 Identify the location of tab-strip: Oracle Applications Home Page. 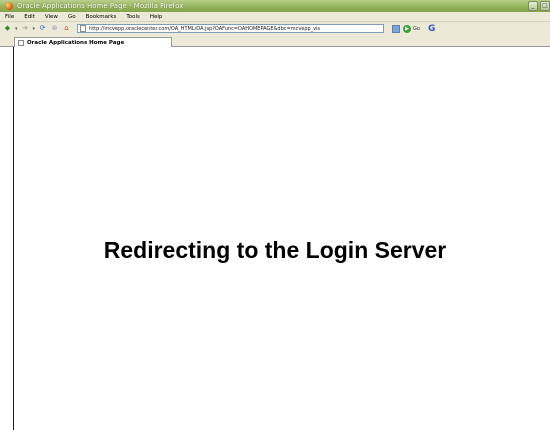
(275, 41).